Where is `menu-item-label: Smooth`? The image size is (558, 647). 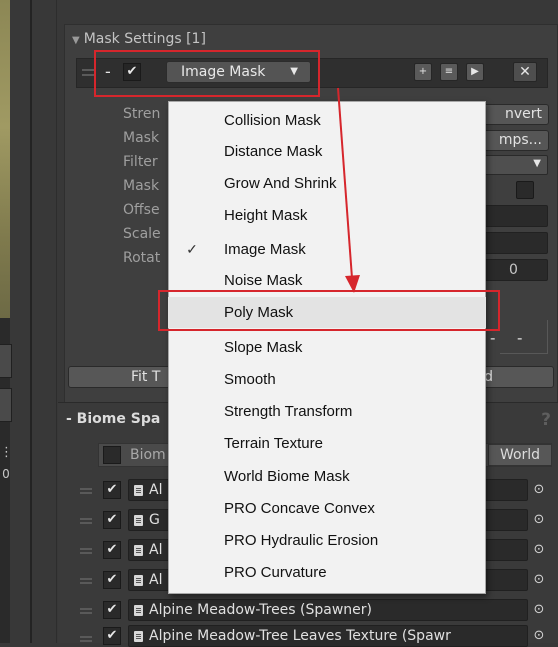 menu-item-label: Smooth is located at coordinates (250, 379).